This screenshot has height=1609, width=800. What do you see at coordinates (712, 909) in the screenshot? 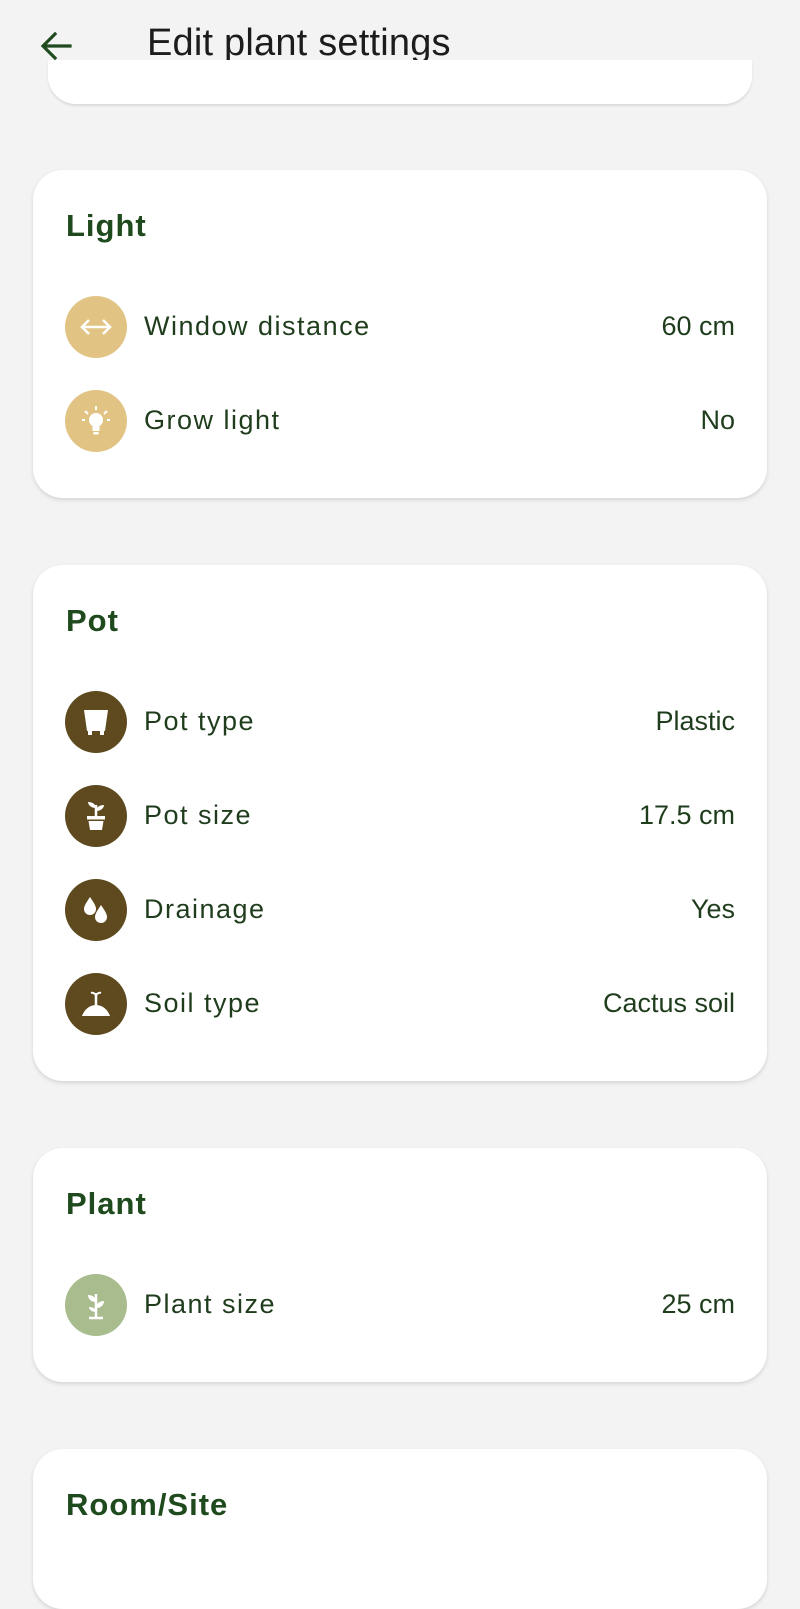
I see `drainage-value: Yes` at bounding box center [712, 909].